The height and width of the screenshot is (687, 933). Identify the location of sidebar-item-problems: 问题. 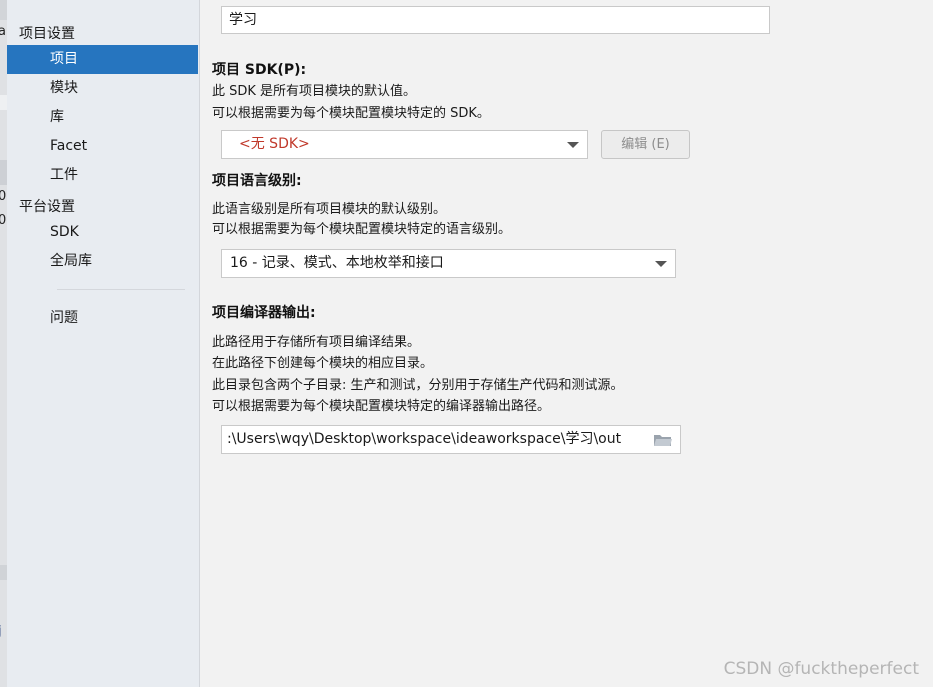
(102, 318).